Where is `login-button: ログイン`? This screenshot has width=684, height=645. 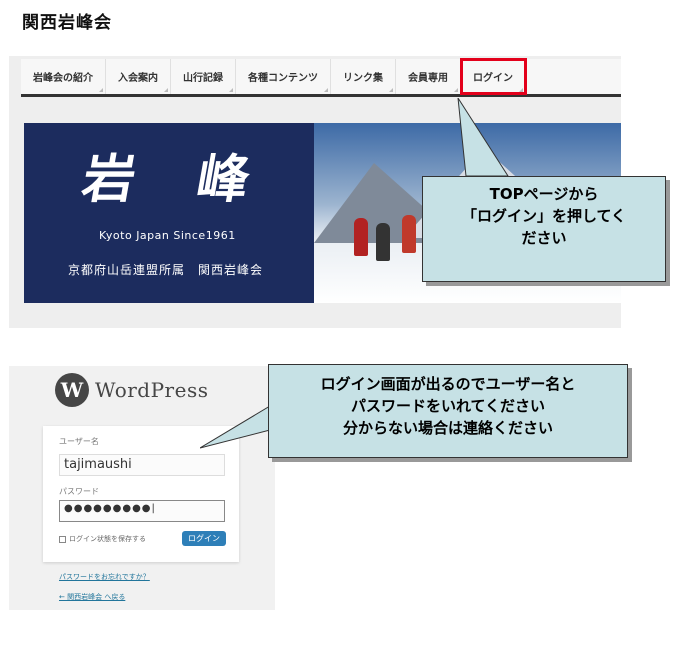 login-button: ログイン is located at coordinates (204, 538).